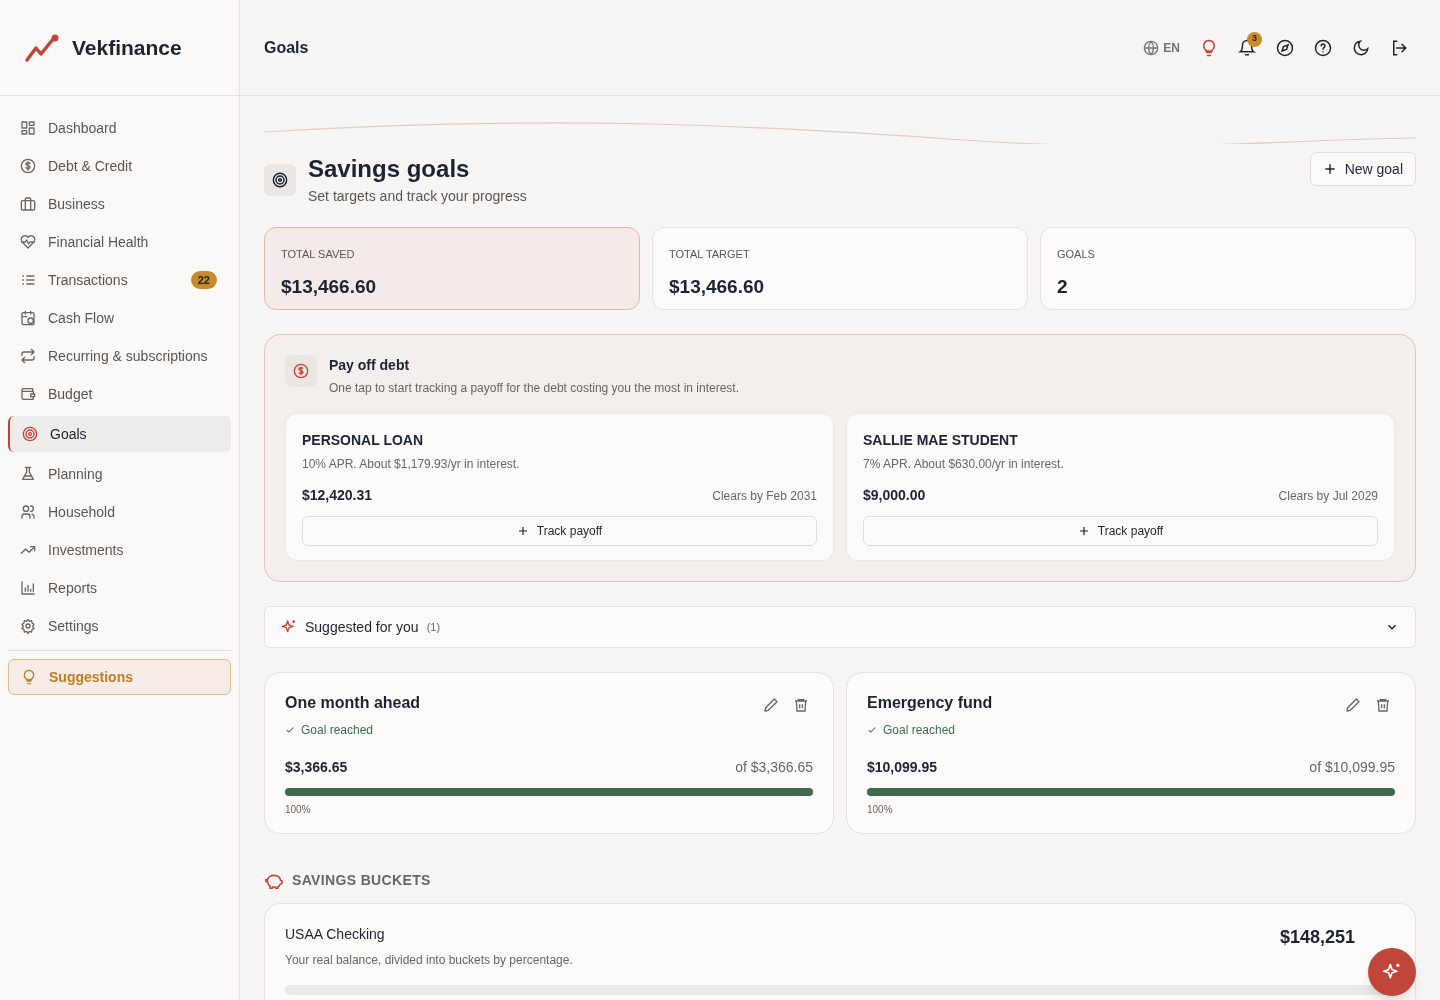  Describe the element at coordinates (774, 767) in the screenshot. I see `target-amount: of $3,366.65` at that location.